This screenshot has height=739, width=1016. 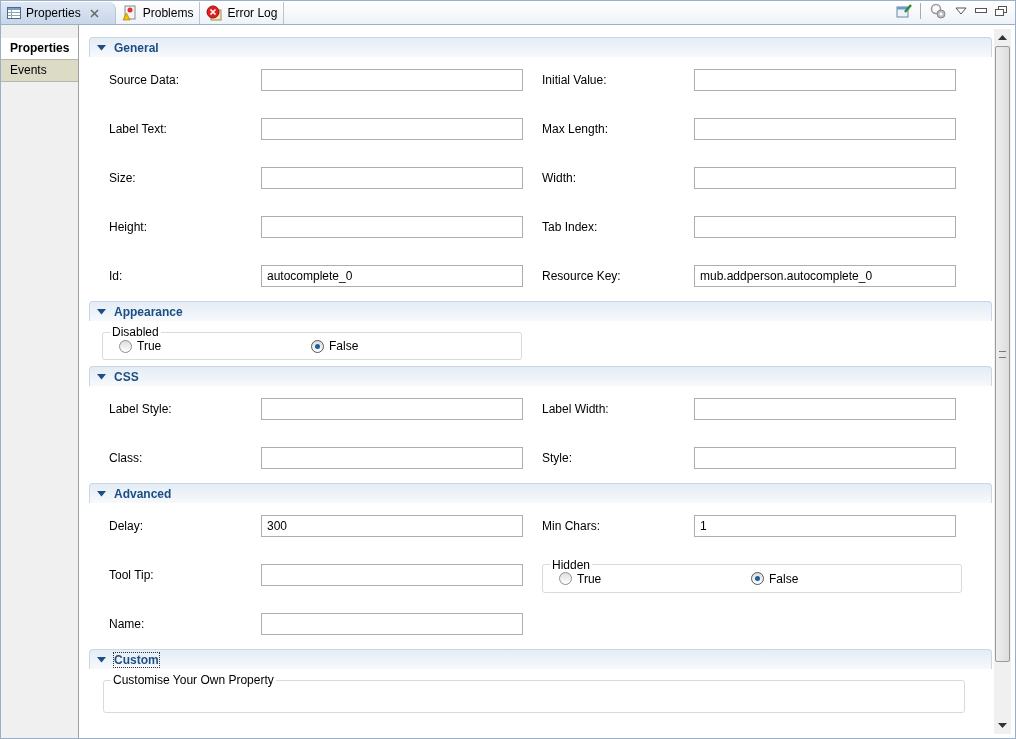 What do you see at coordinates (540, 659) in the screenshot?
I see `section-header: Custom` at bounding box center [540, 659].